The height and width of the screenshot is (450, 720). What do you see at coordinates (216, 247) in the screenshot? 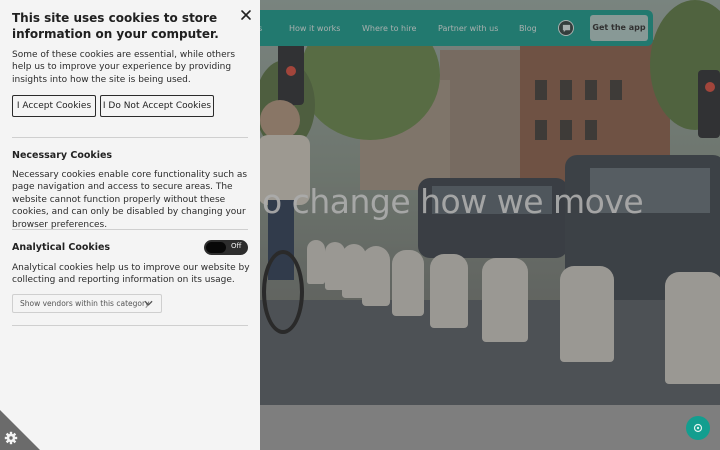
I see `toggle-knob` at bounding box center [216, 247].